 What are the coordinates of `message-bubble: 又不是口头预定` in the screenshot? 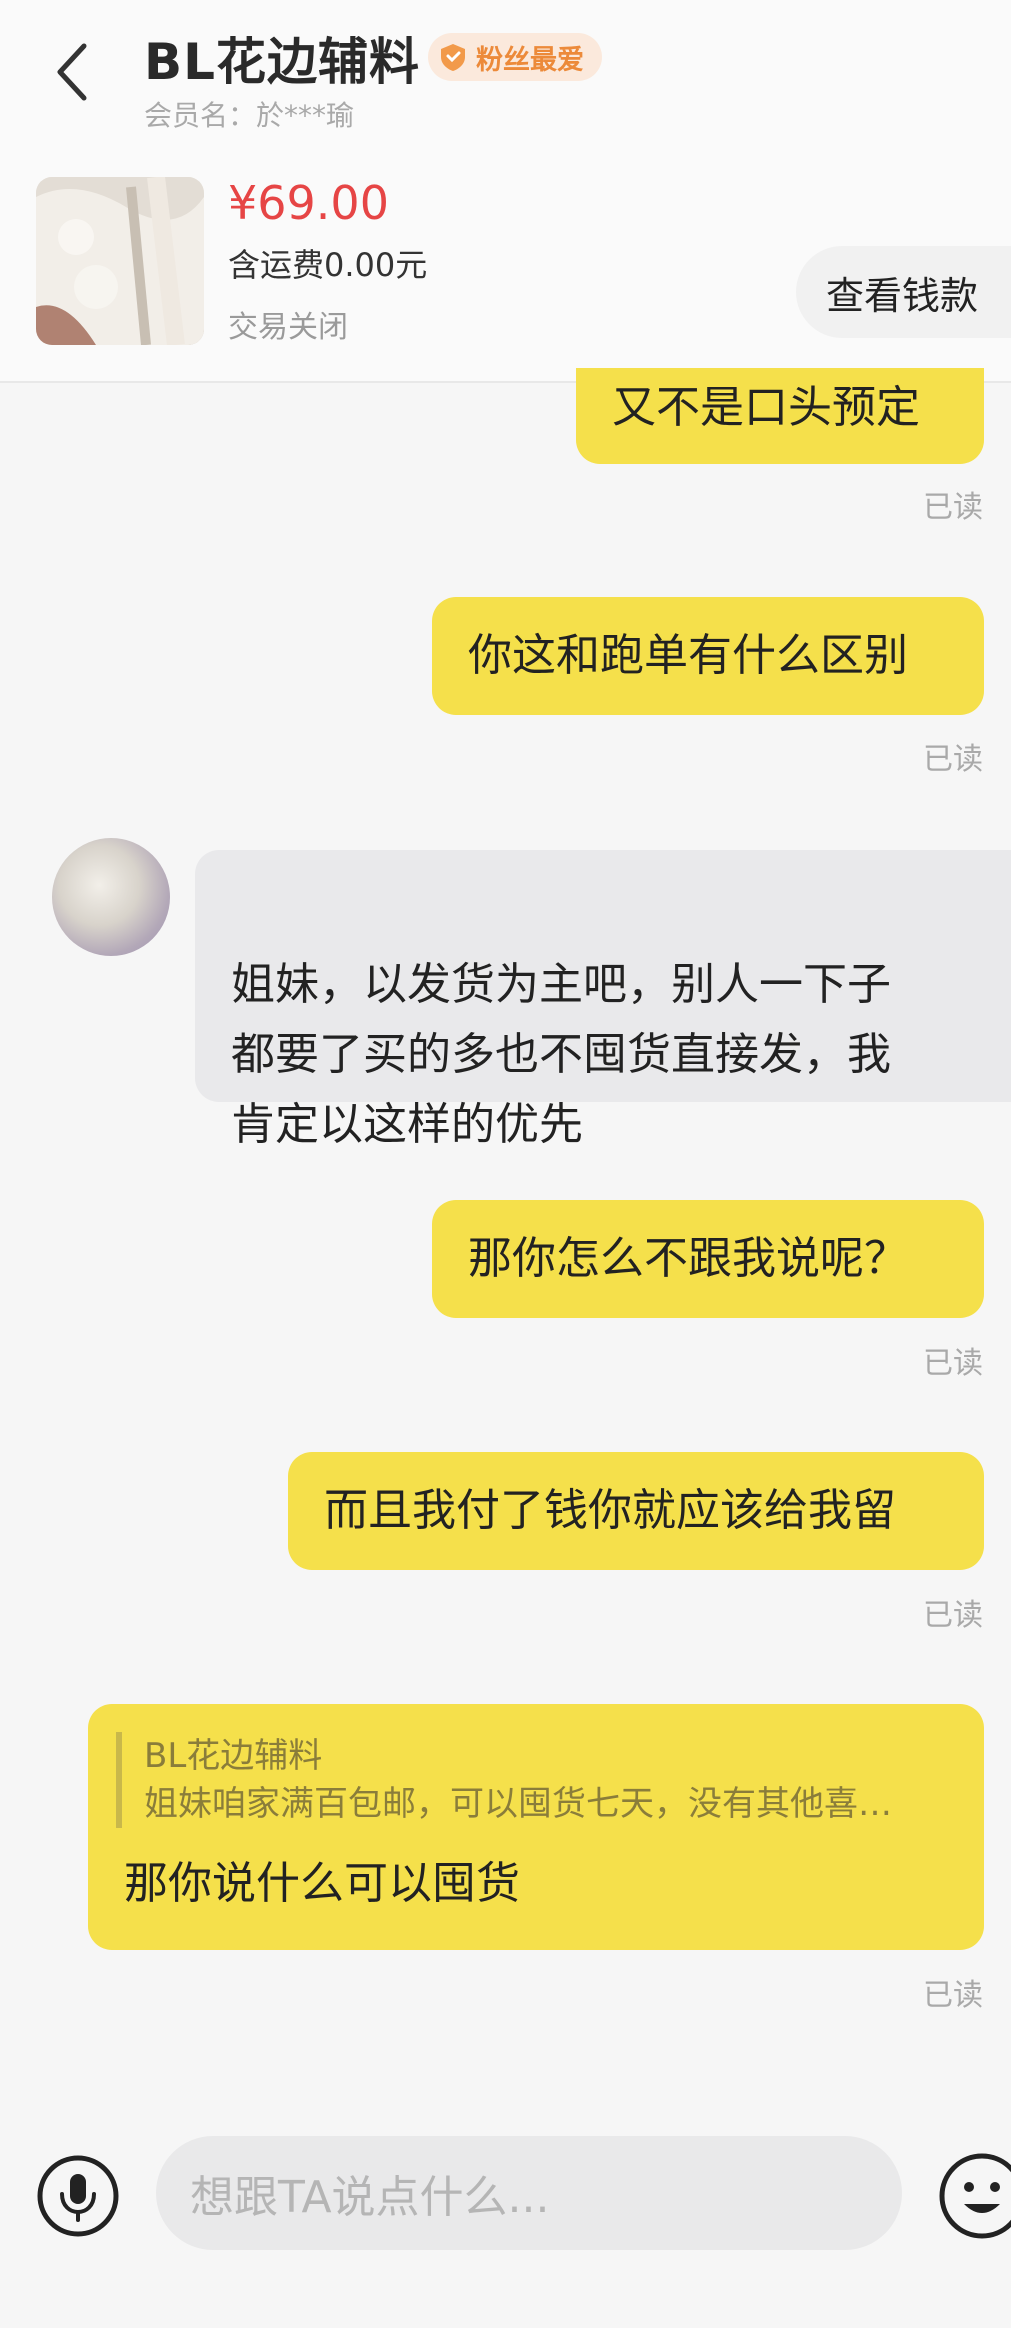 It's located at (780, 416).